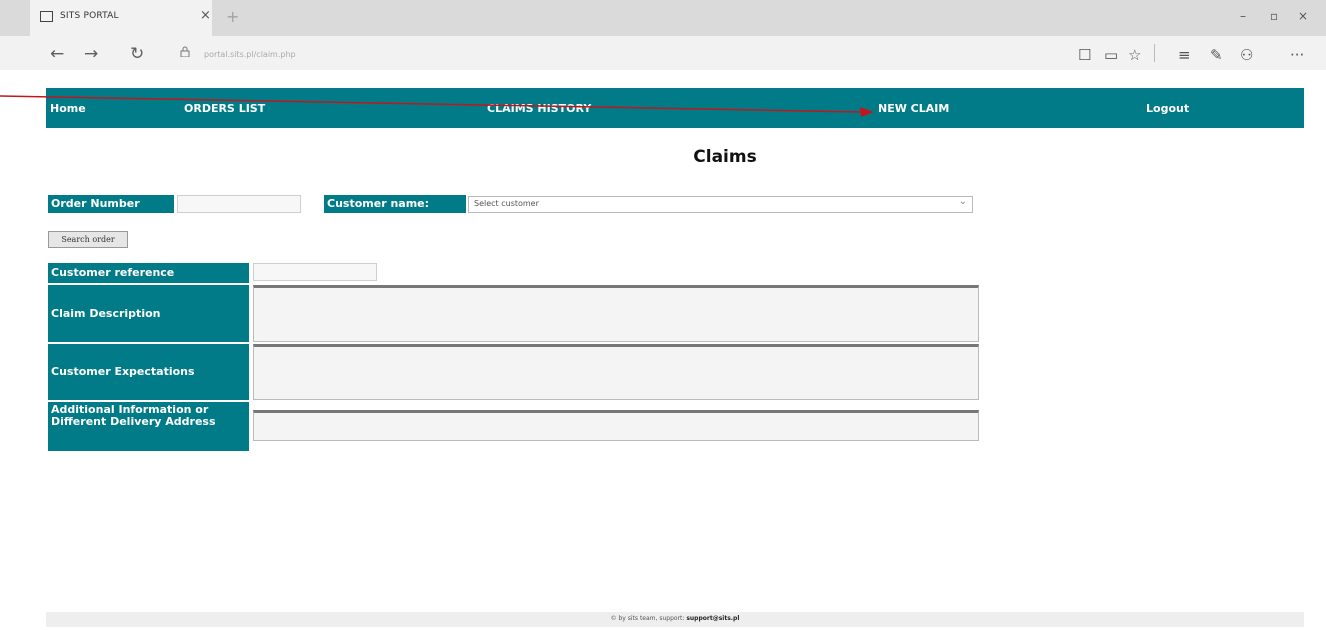 The image size is (1326, 630). Describe the element at coordinates (46, 16) in the screenshot. I see `page-icon` at that location.